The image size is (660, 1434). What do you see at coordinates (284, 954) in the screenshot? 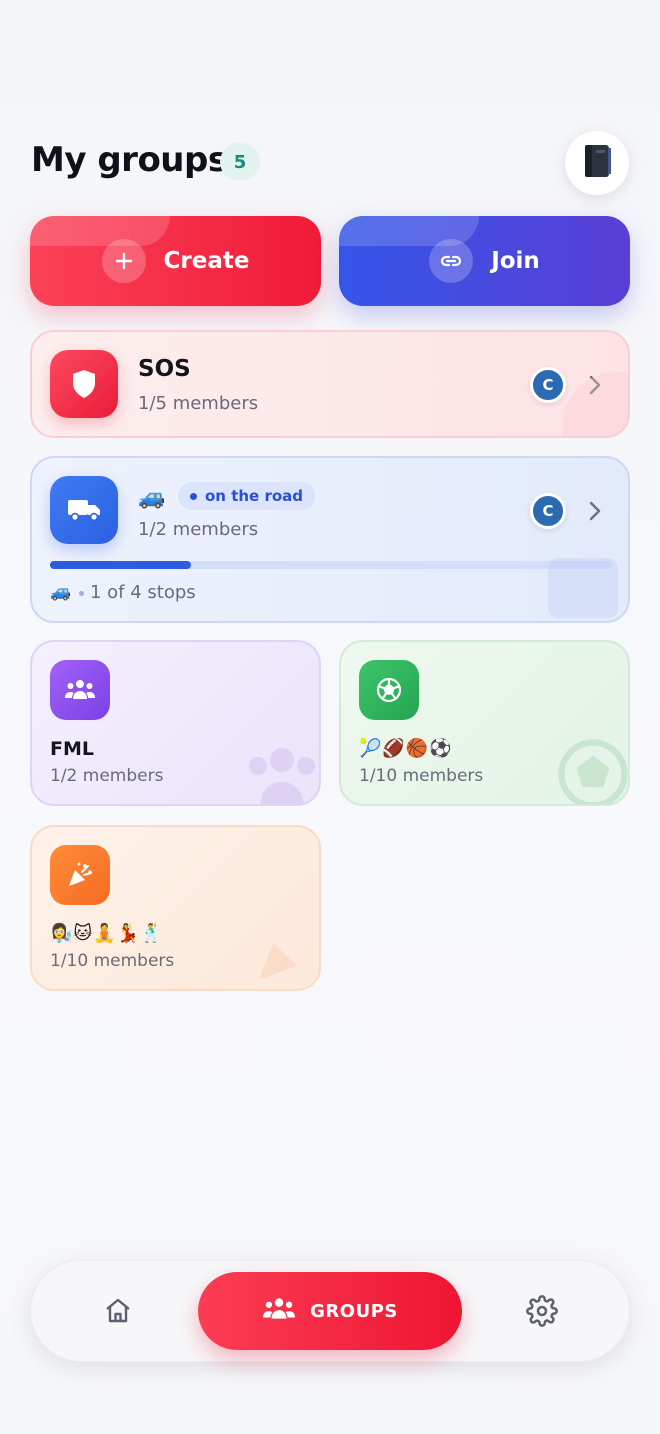
I see `party-watermark-icon` at bounding box center [284, 954].